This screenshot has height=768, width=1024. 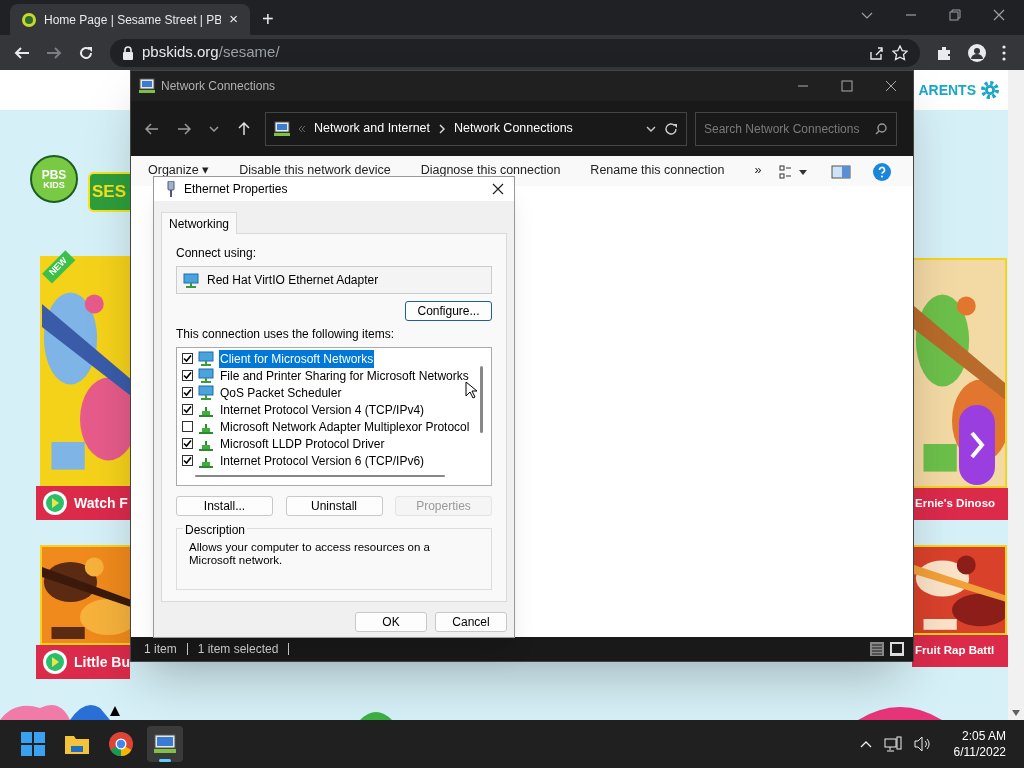 What do you see at coordinates (376, 715) in the screenshot?
I see `decoration-drawing` at bounding box center [376, 715].